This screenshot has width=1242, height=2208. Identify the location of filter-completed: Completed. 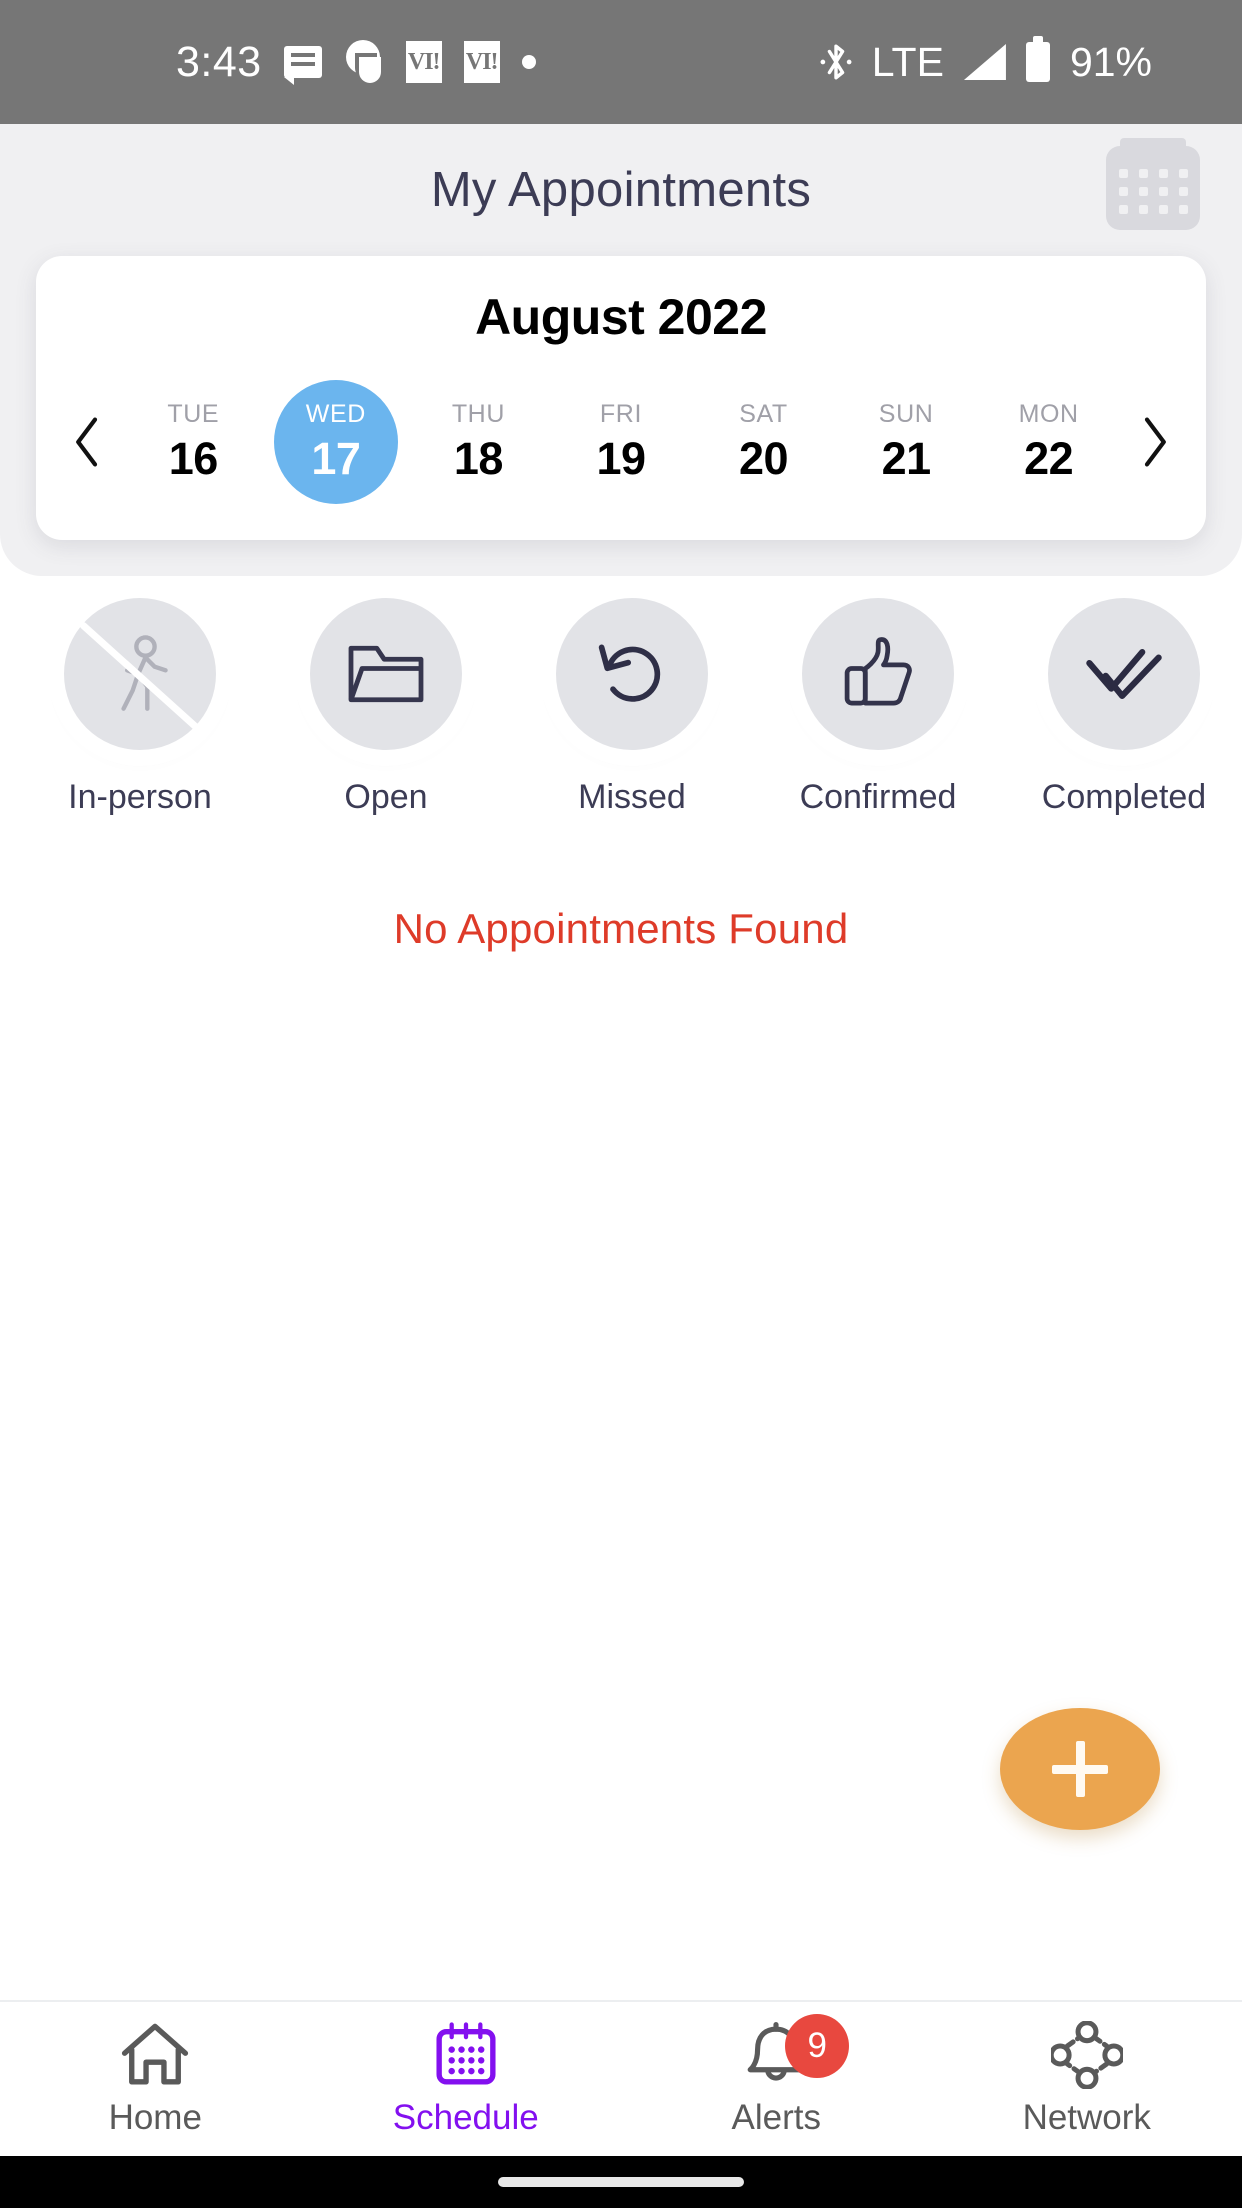
(1124, 707).